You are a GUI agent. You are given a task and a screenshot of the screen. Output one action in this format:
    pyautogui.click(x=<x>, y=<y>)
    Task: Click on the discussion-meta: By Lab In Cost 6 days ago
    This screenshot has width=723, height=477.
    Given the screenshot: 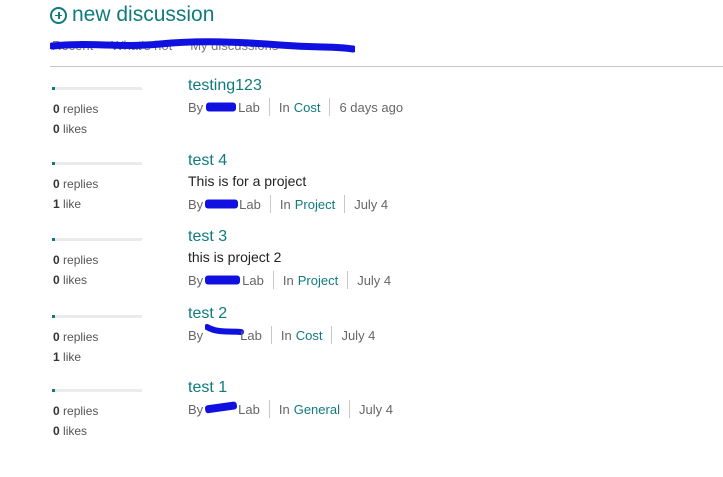 What is the action you would take?
    pyautogui.click(x=295, y=107)
    